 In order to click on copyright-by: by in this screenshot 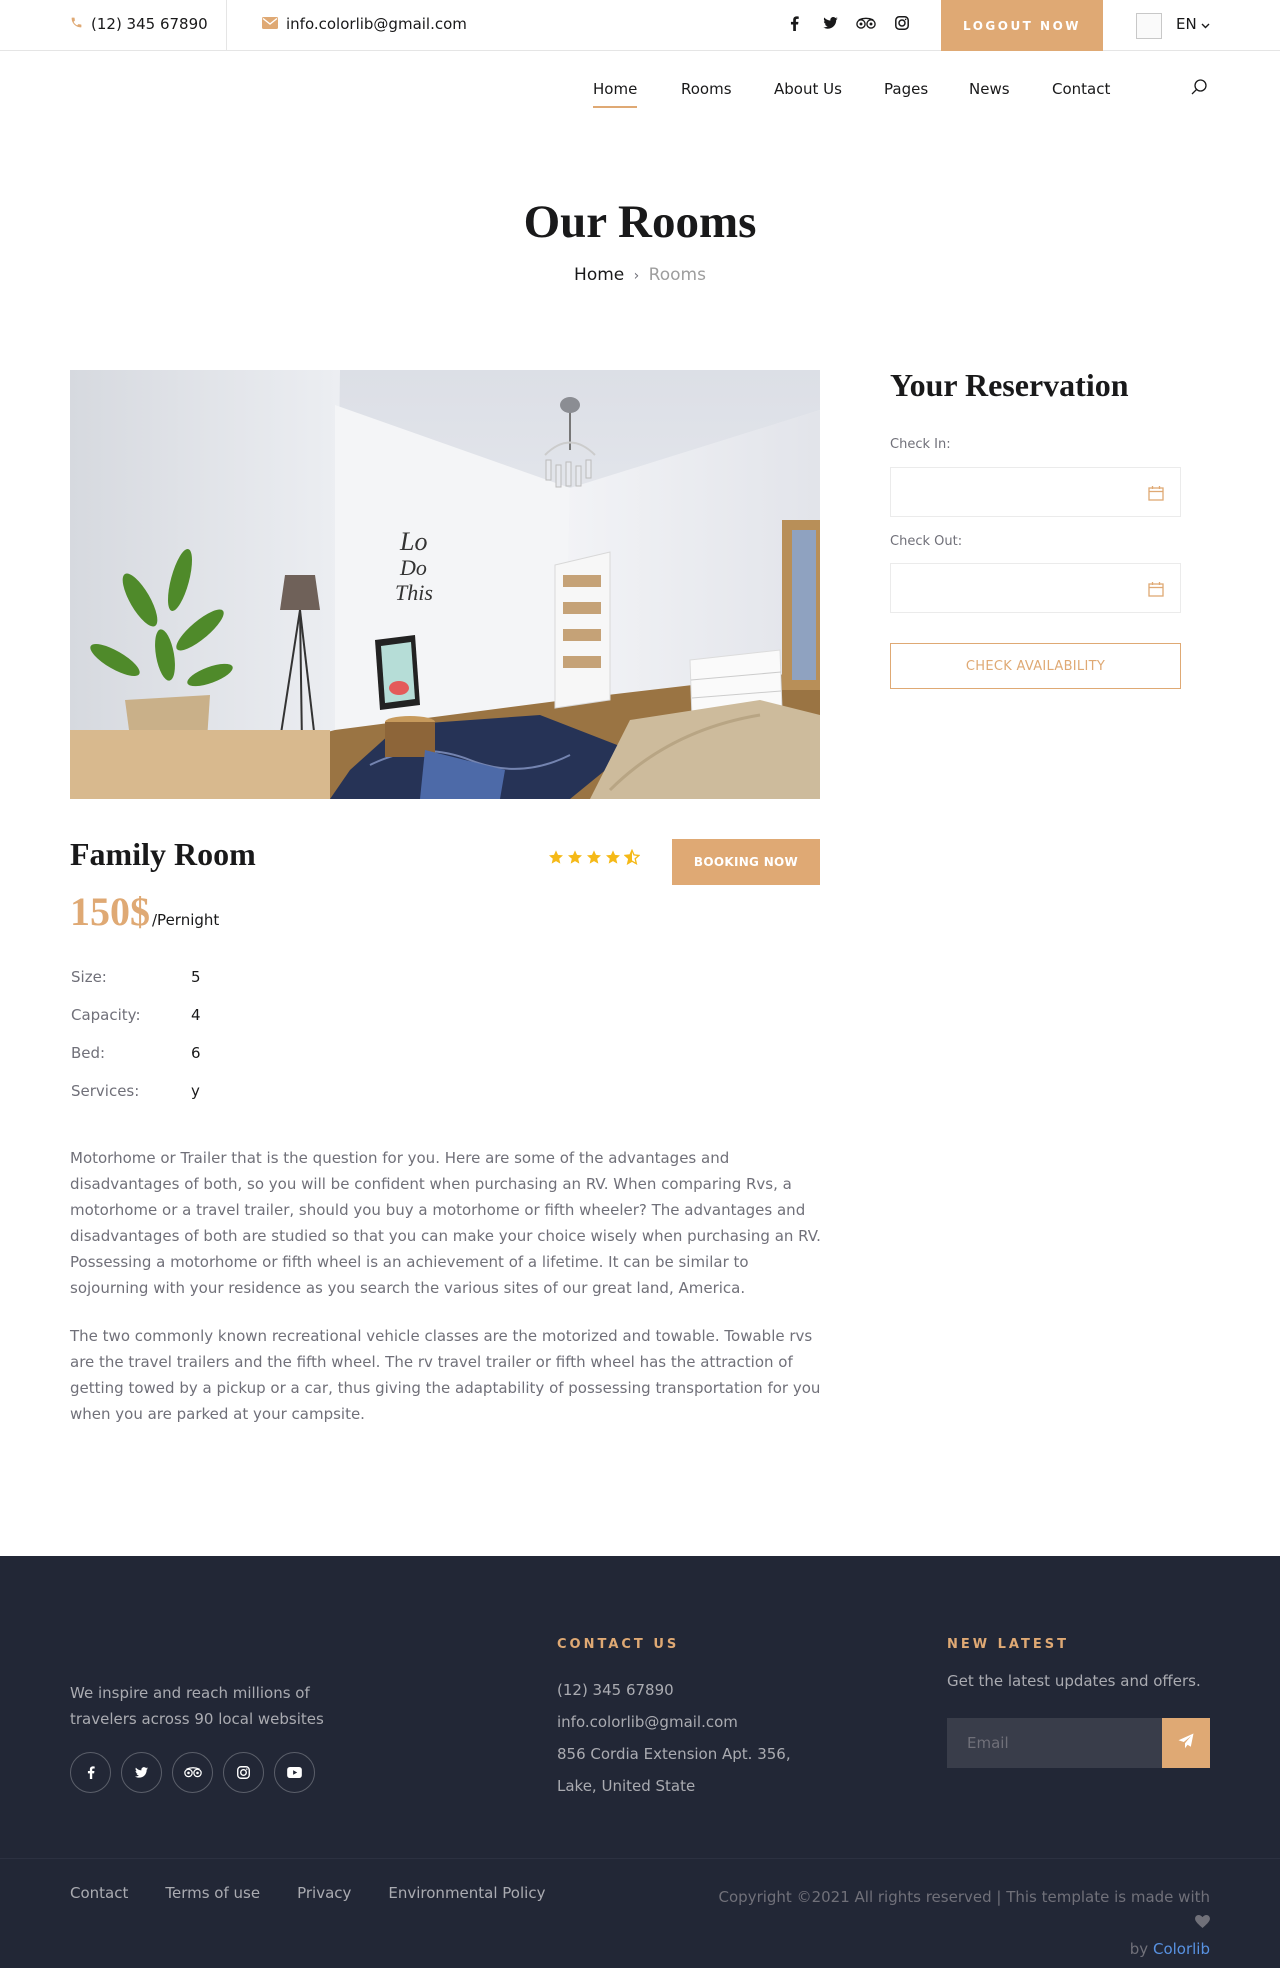, I will do `click(1139, 1949)`.